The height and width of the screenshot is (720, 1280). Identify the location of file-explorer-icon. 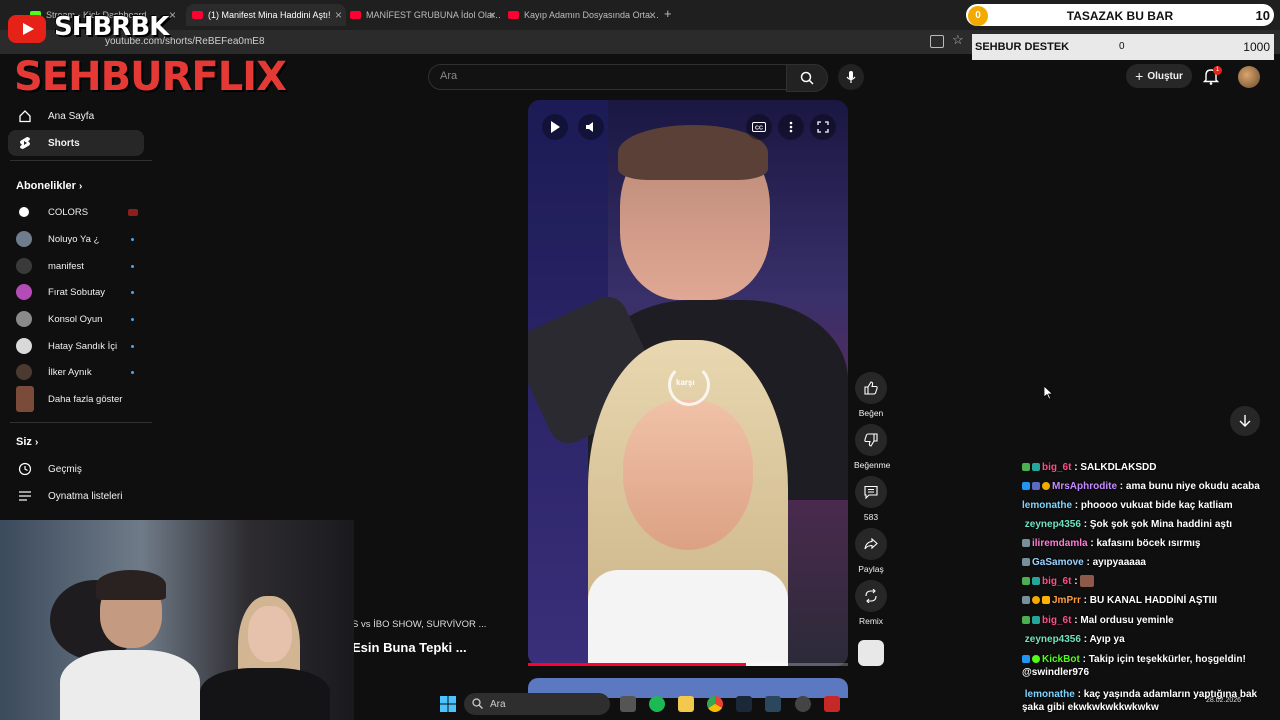
(686, 704).